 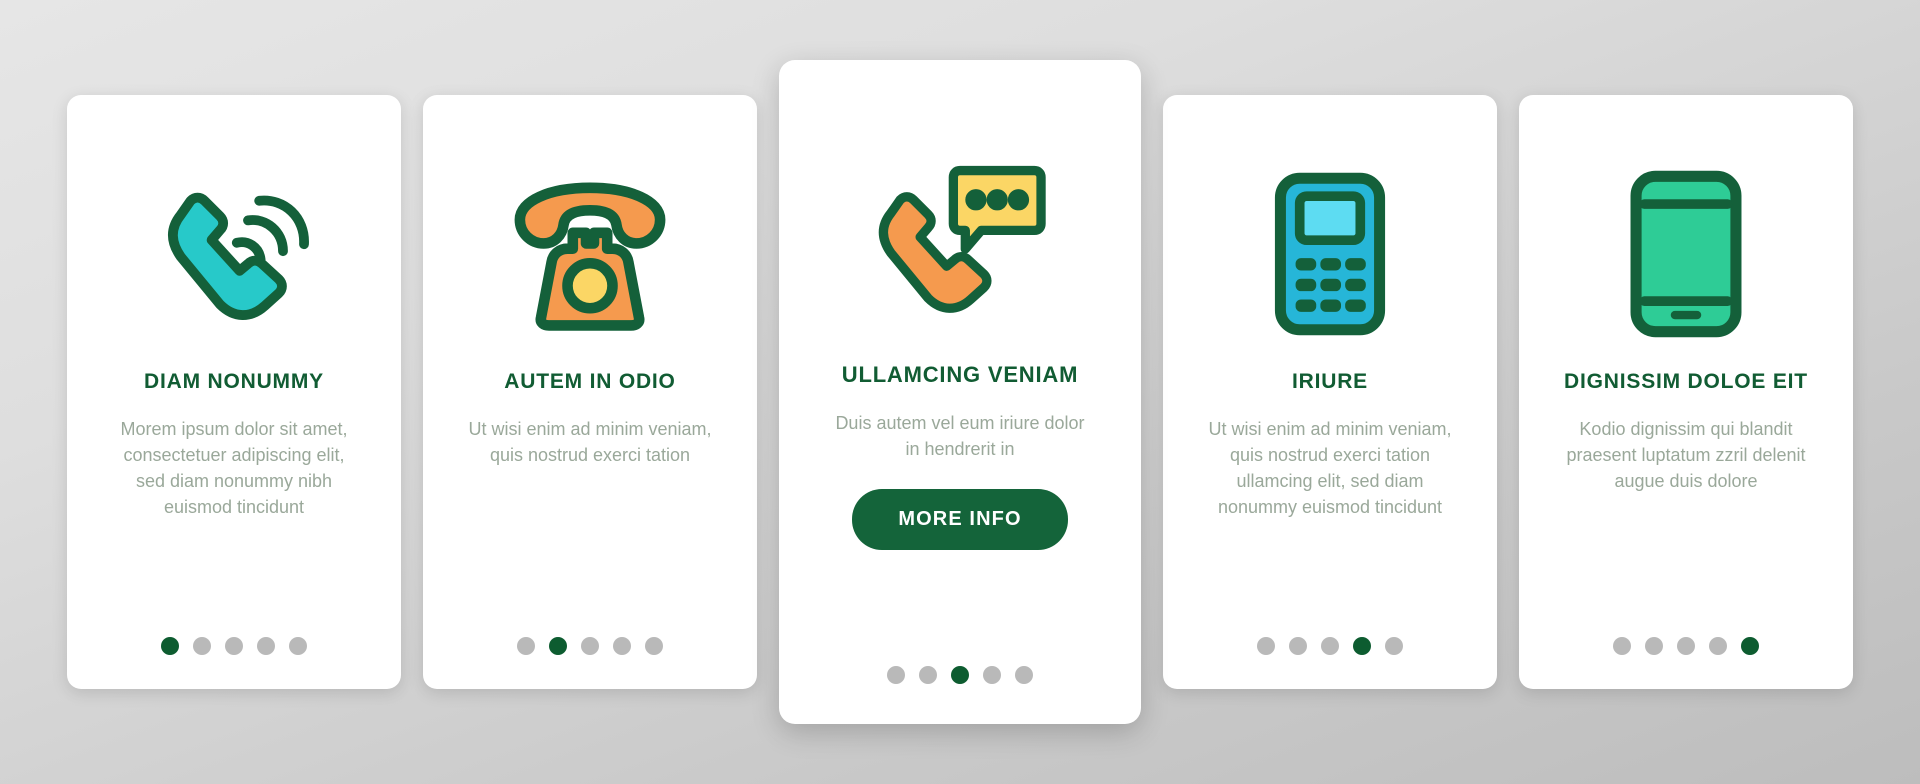 I want to click on more-info-button: MORE INFO, so click(x=960, y=519).